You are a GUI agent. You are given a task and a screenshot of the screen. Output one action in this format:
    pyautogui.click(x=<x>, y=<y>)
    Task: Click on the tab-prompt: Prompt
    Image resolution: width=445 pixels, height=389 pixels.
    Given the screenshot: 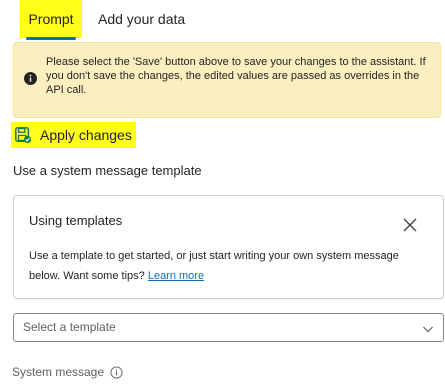 What is the action you would take?
    pyautogui.click(x=51, y=20)
    